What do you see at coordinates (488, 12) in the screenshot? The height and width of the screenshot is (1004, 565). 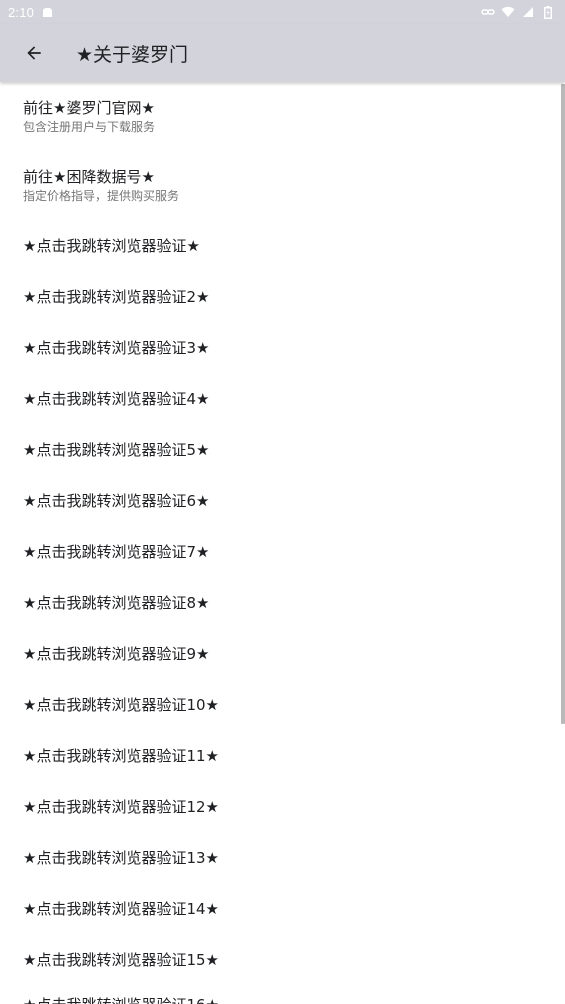 I see `link-icon` at bounding box center [488, 12].